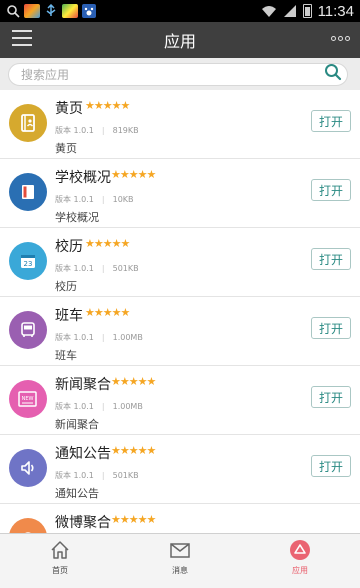 Image resolution: width=360 pixels, height=588 pixels. What do you see at coordinates (60, 550) in the screenshot?
I see `home-icon` at bounding box center [60, 550].